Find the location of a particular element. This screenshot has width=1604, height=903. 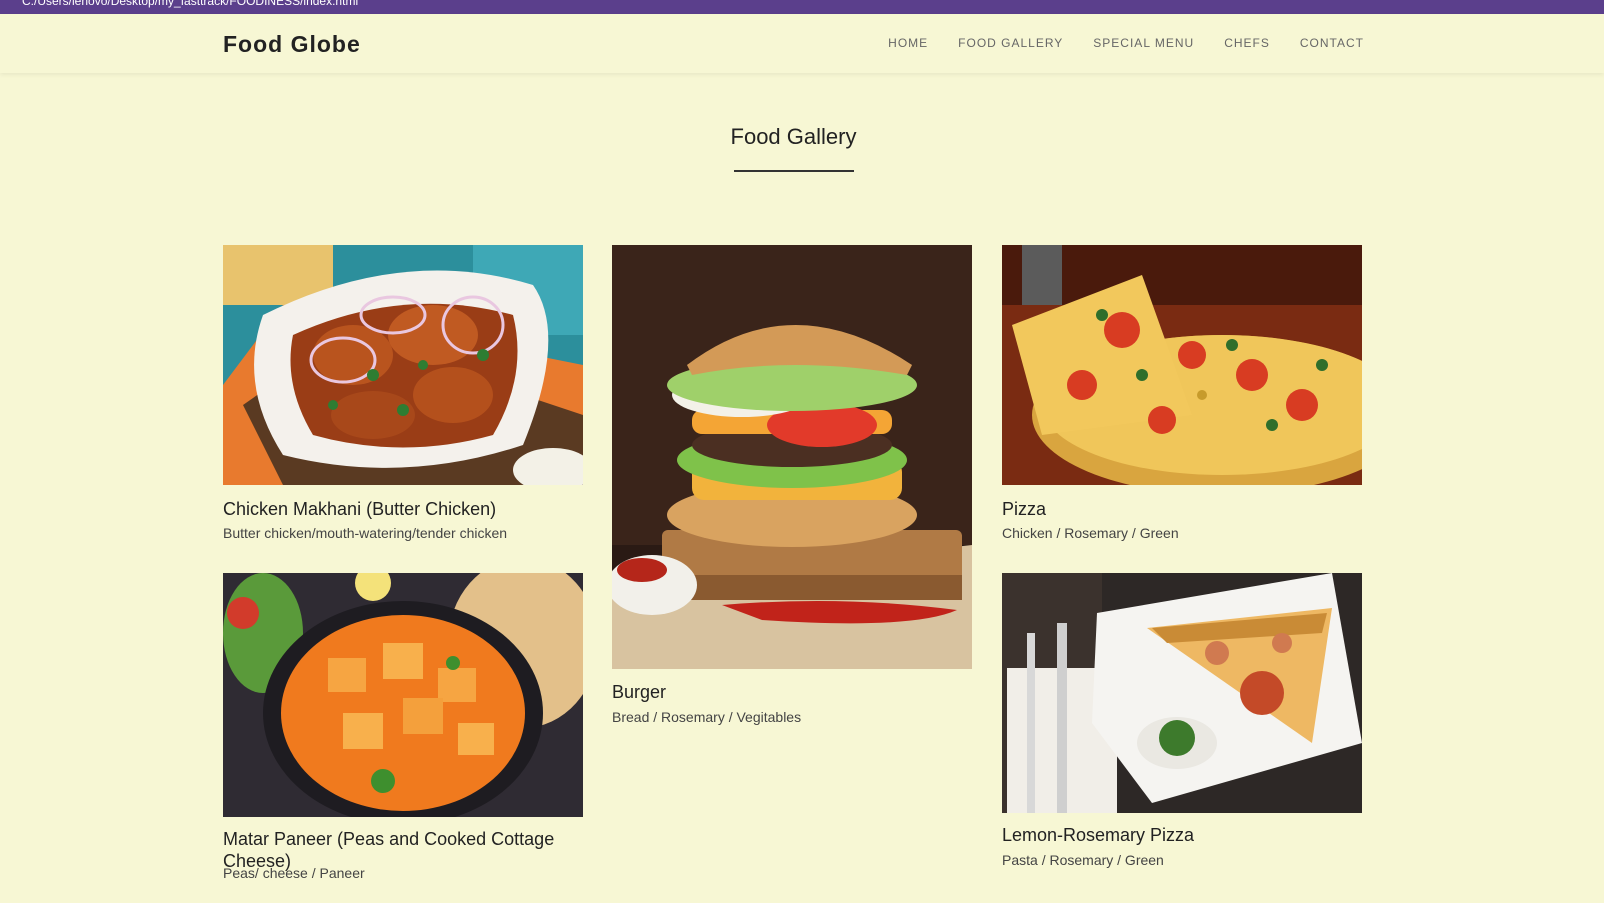

lemon-rosemary-pizza-image is located at coordinates (1182, 693).